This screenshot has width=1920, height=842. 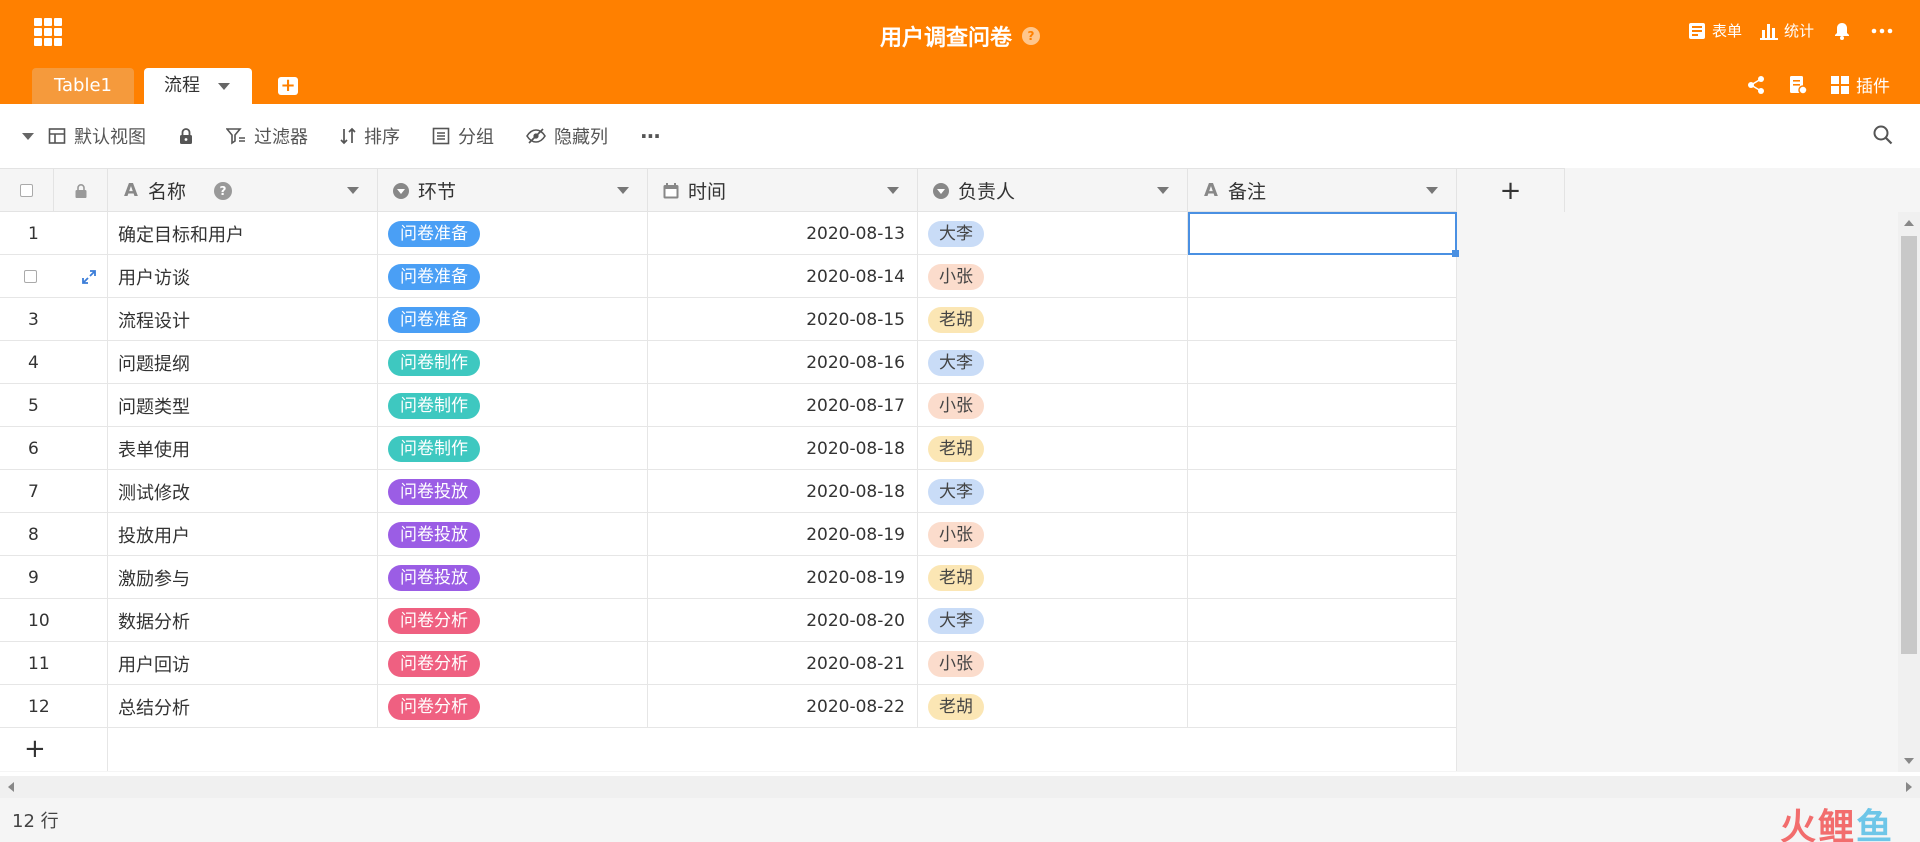 I want to click on scroll-down-arrow-icon, so click(x=1909, y=761).